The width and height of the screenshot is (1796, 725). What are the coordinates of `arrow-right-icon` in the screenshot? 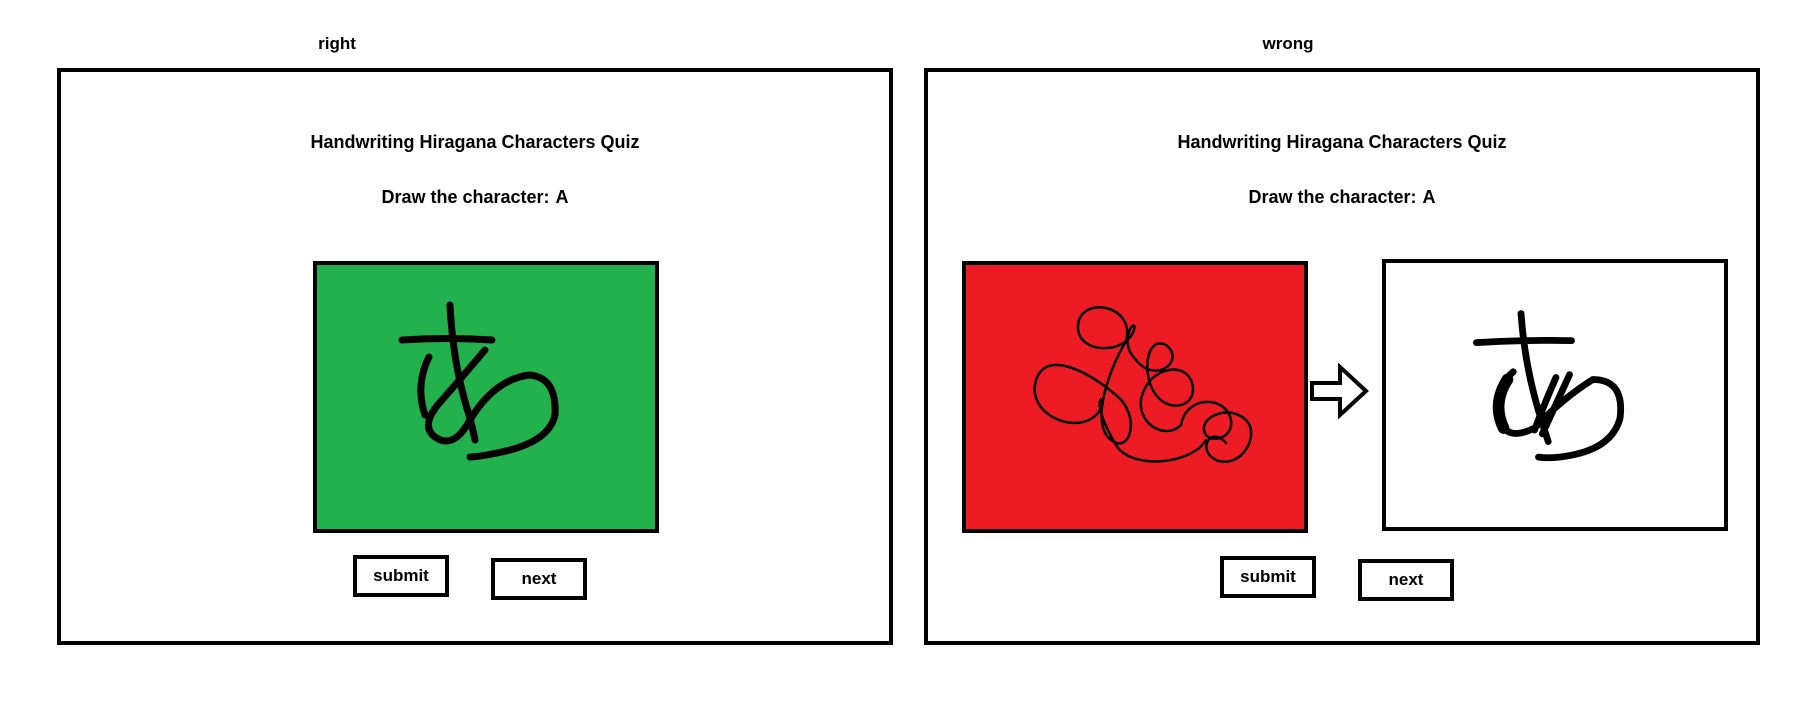 It's located at (1340, 391).